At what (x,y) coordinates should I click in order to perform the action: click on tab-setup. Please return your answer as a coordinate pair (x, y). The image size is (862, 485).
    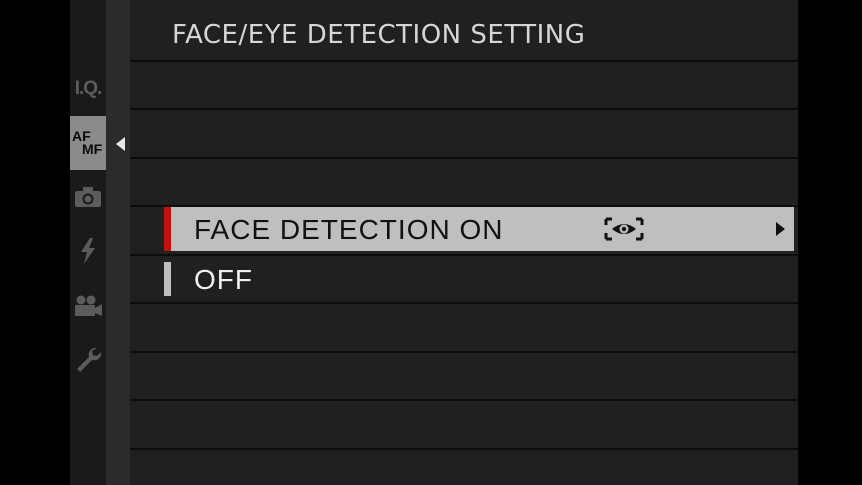
    Looking at the image, I should click on (88, 359).